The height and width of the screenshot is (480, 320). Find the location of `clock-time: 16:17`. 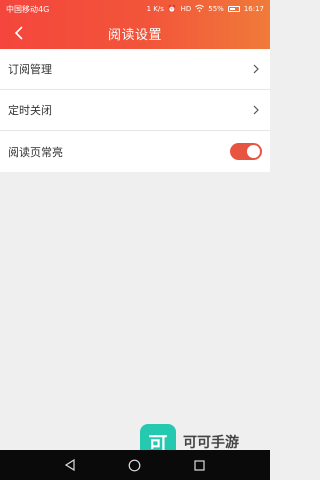

clock-time: 16:17 is located at coordinates (253, 8).